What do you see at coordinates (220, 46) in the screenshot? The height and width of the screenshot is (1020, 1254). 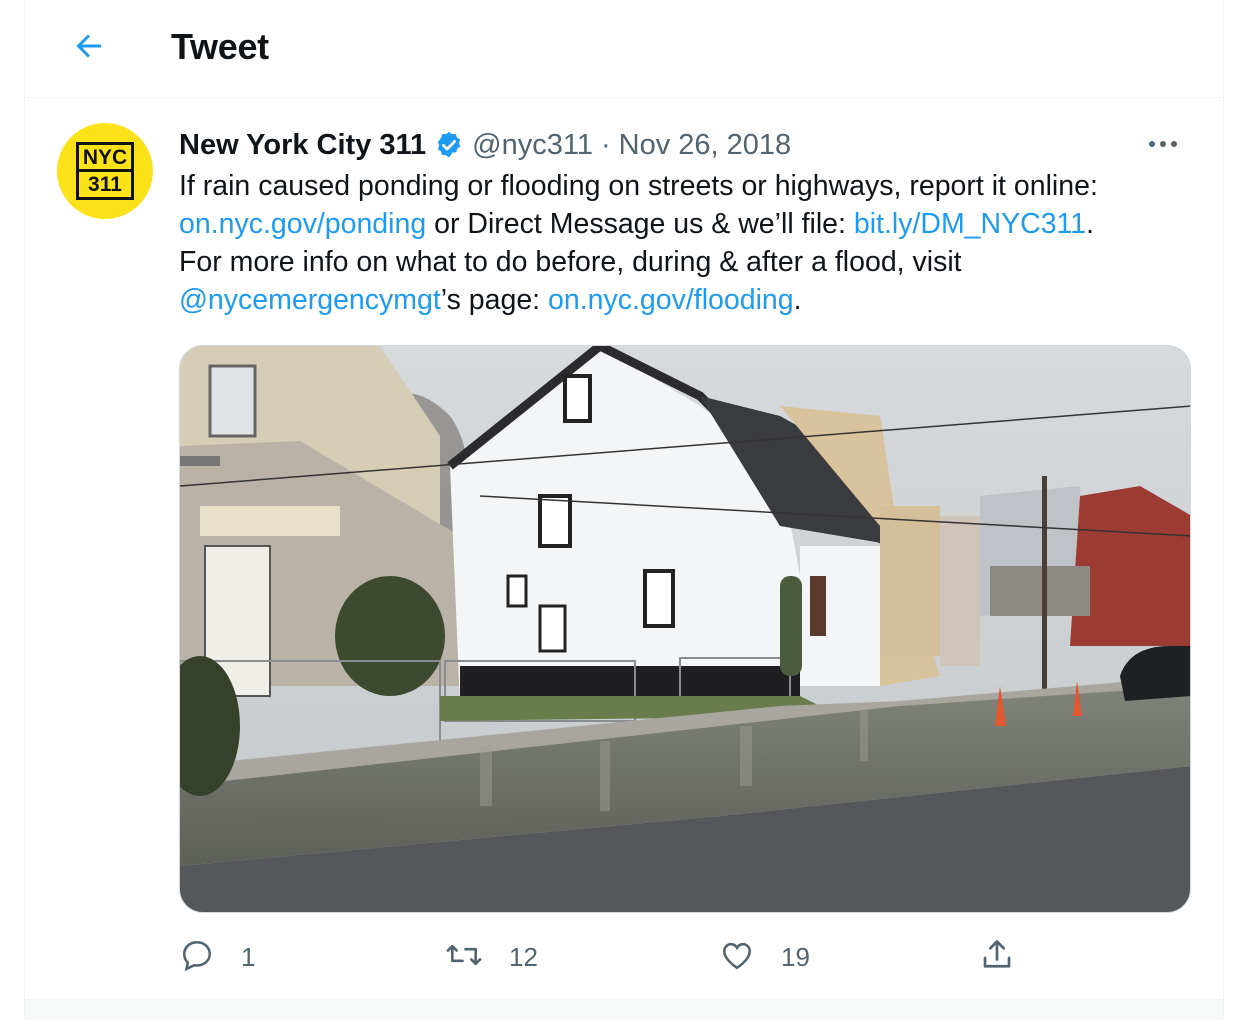 I see `page-title: Tweet` at bounding box center [220, 46].